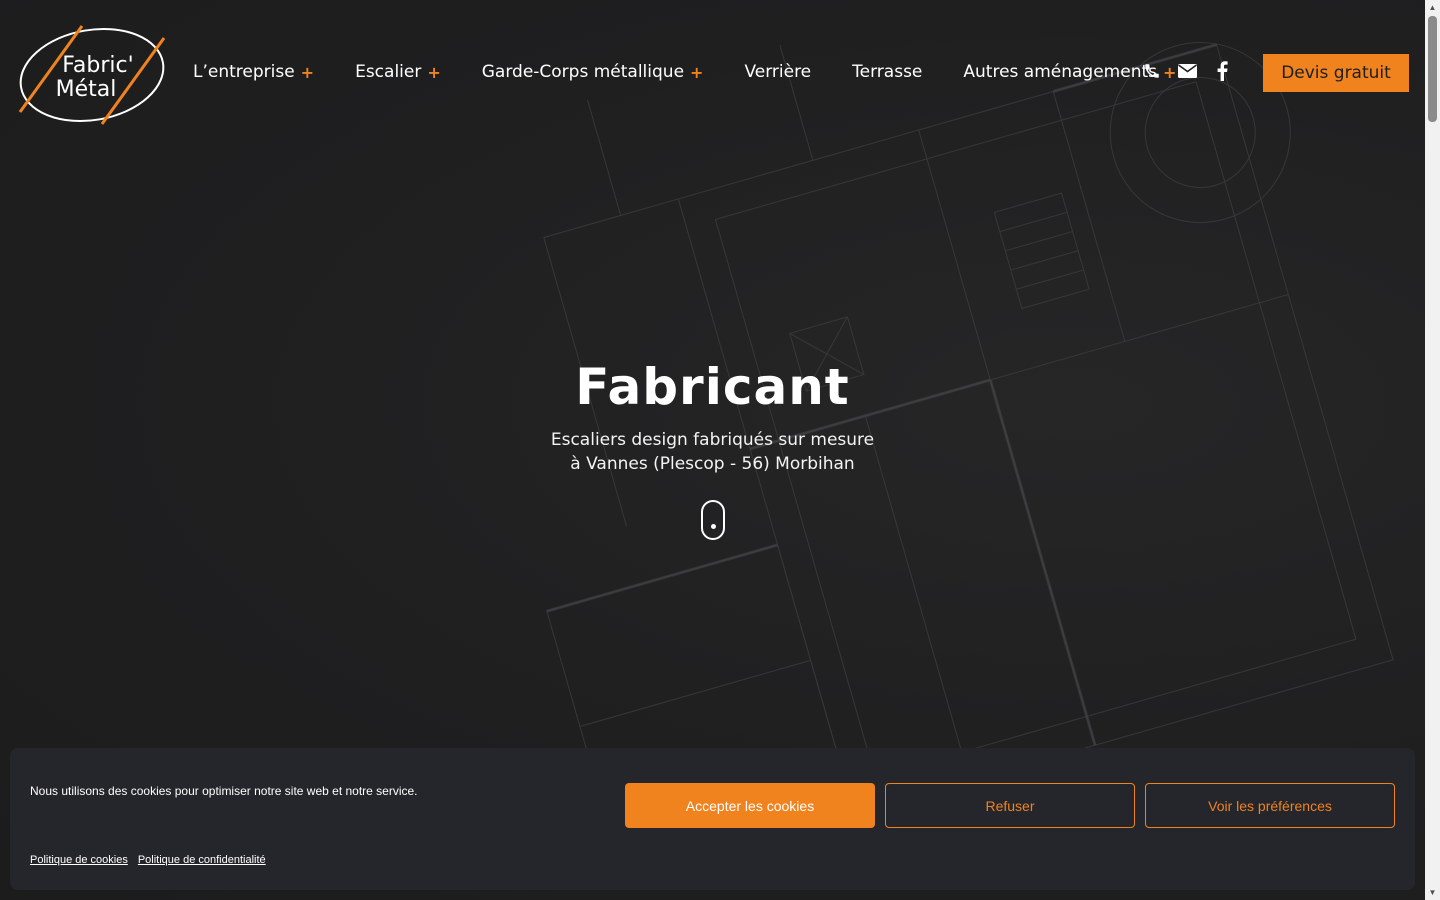 This screenshot has width=1440, height=900. Describe the element at coordinates (1432, 892) in the screenshot. I see `scroll-down-arrow-icon: ▼` at that location.